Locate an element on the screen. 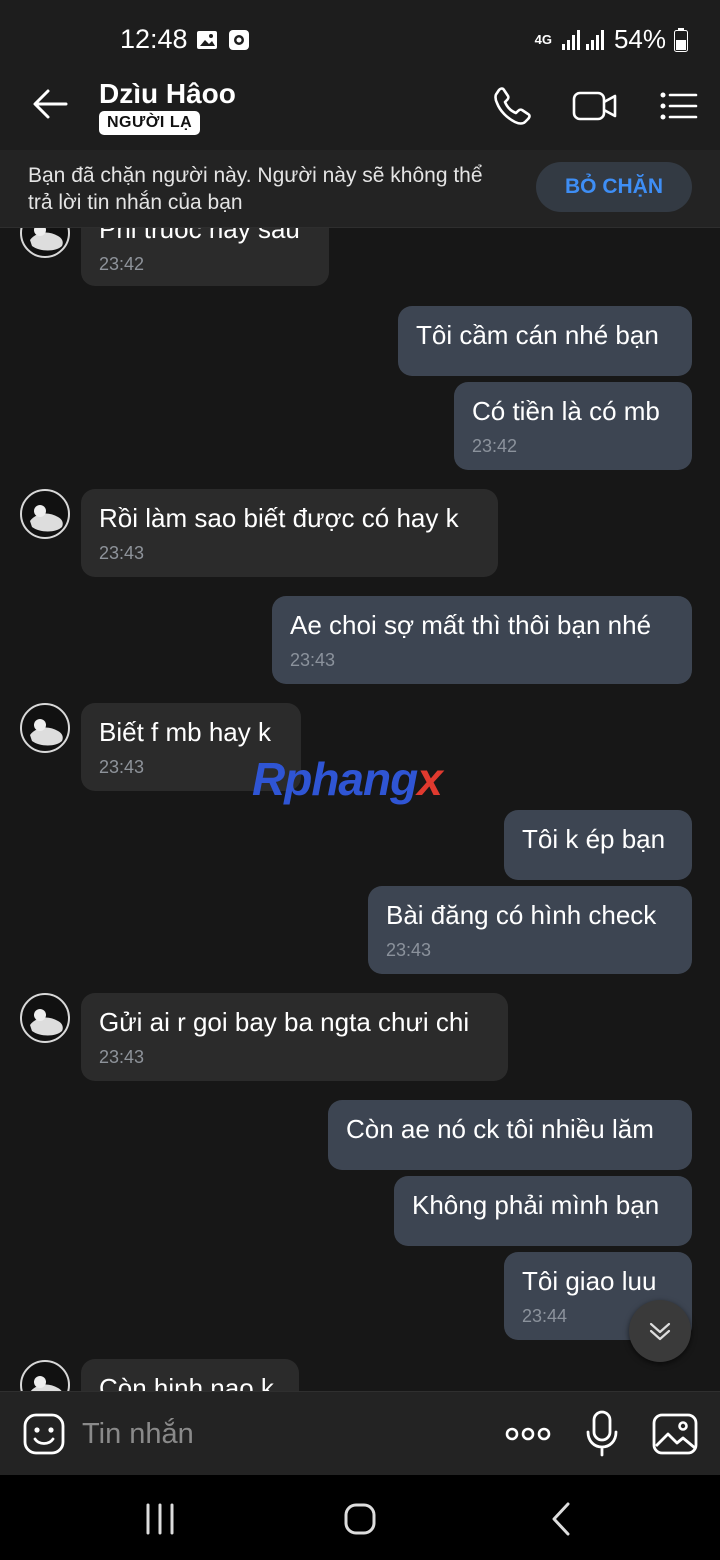  phone-icon is located at coordinates (512, 106).